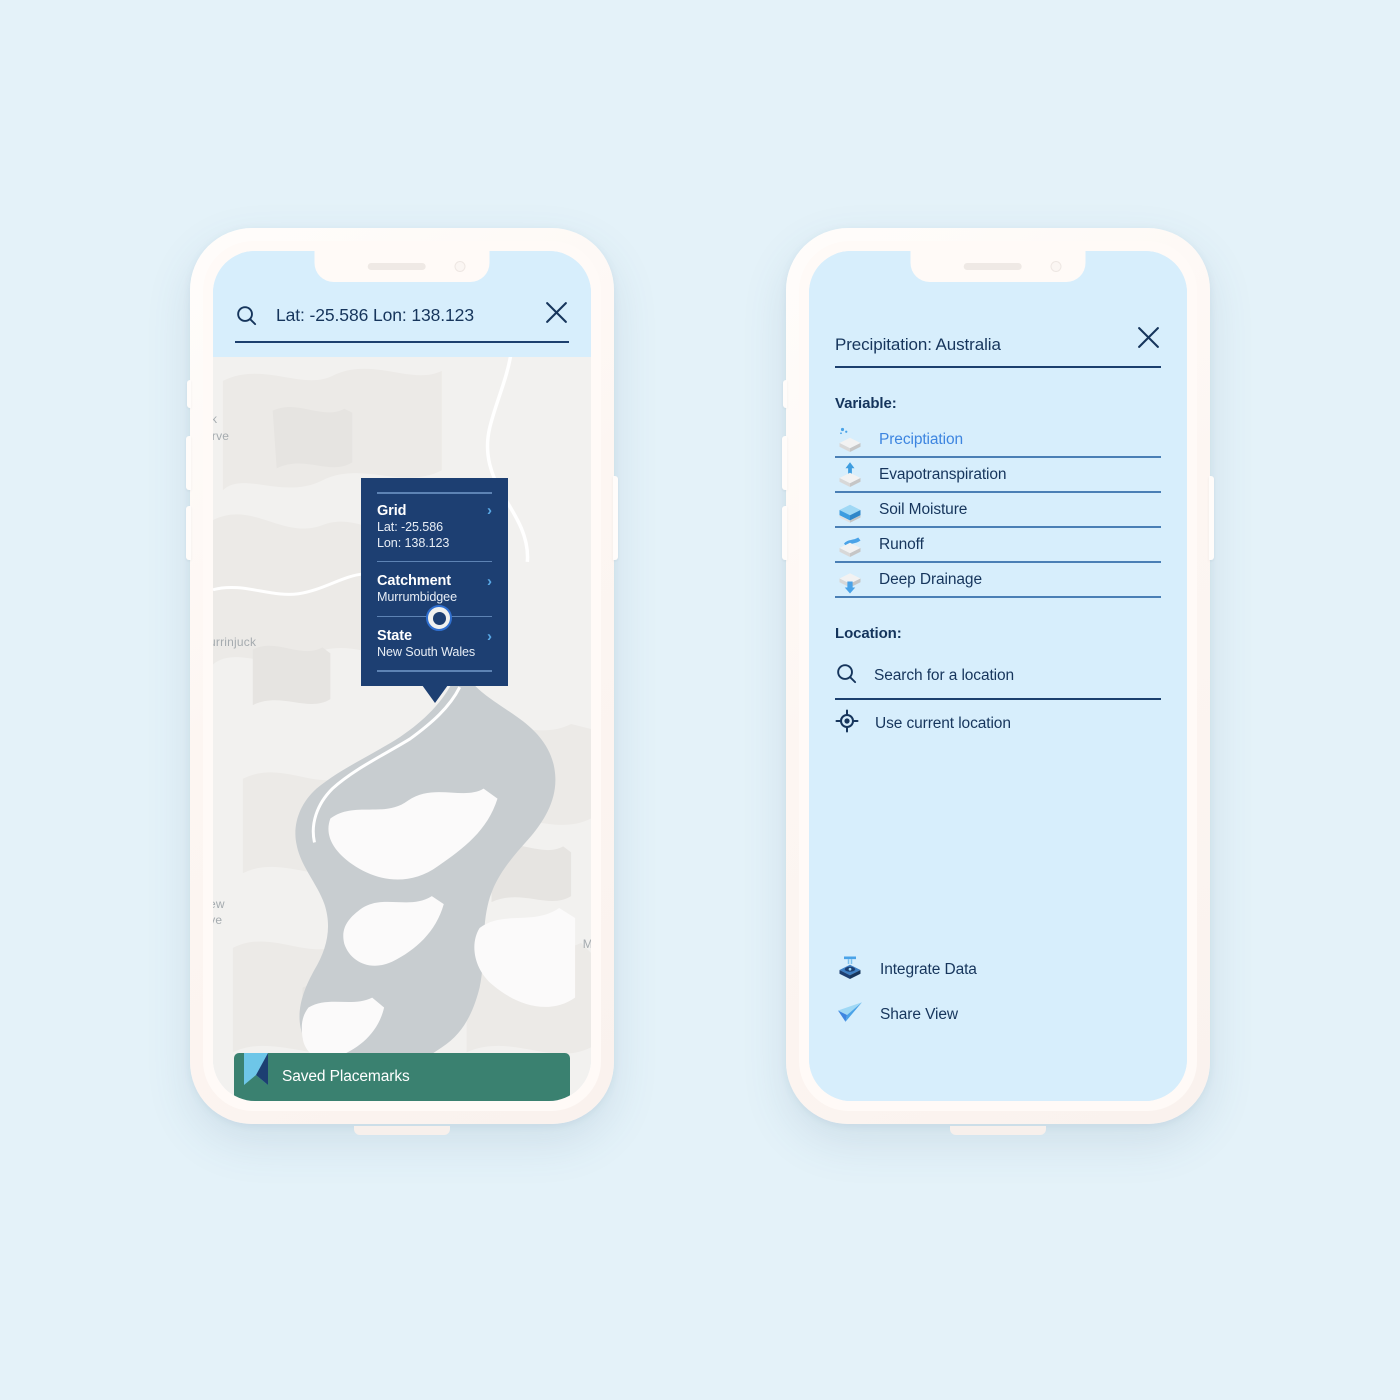 This screenshot has height=1400, width=1400. I want to click on panel-header: Precipitation: Australia, so click(998, 346).